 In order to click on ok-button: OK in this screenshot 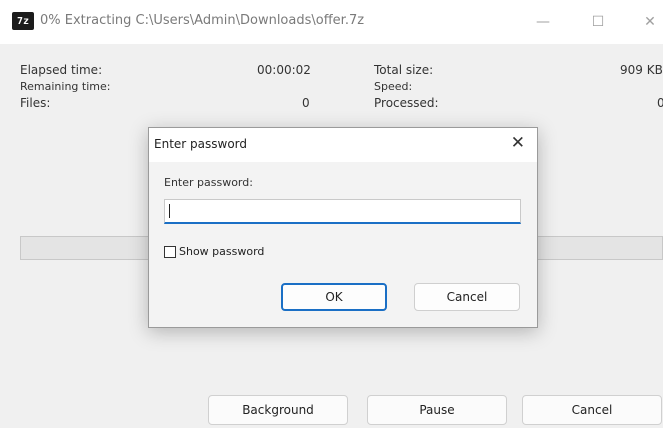, I will do `click(334, 297)`.